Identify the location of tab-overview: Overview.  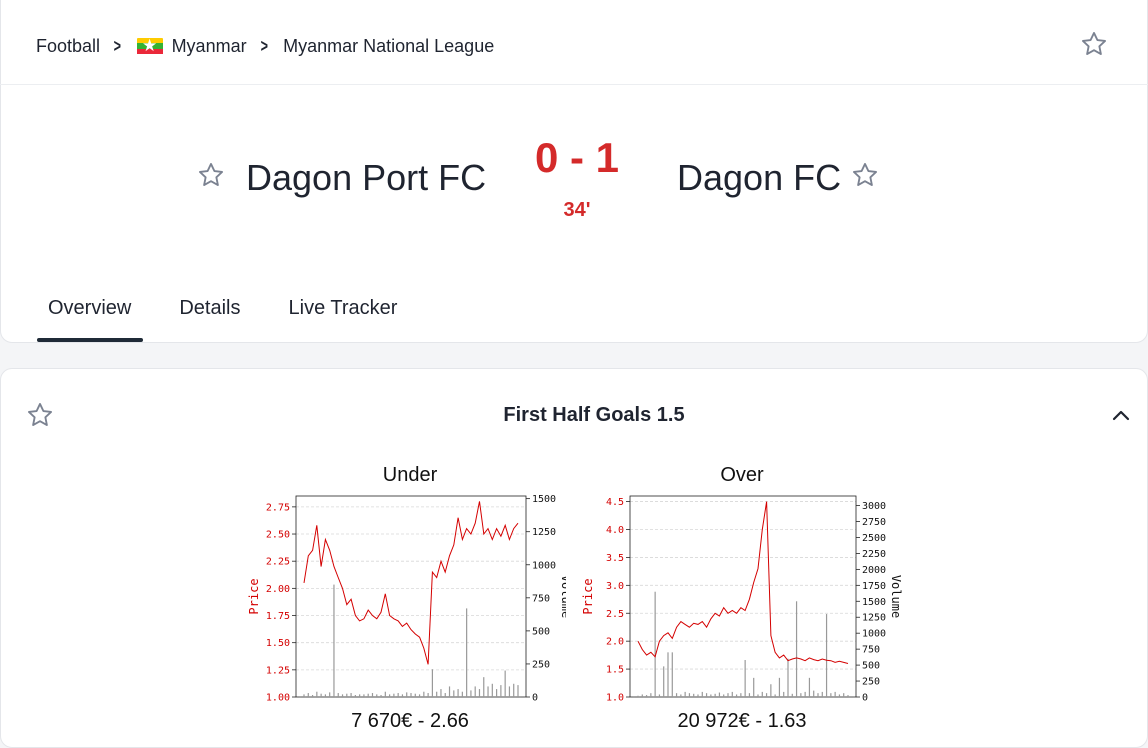
(90, 317).